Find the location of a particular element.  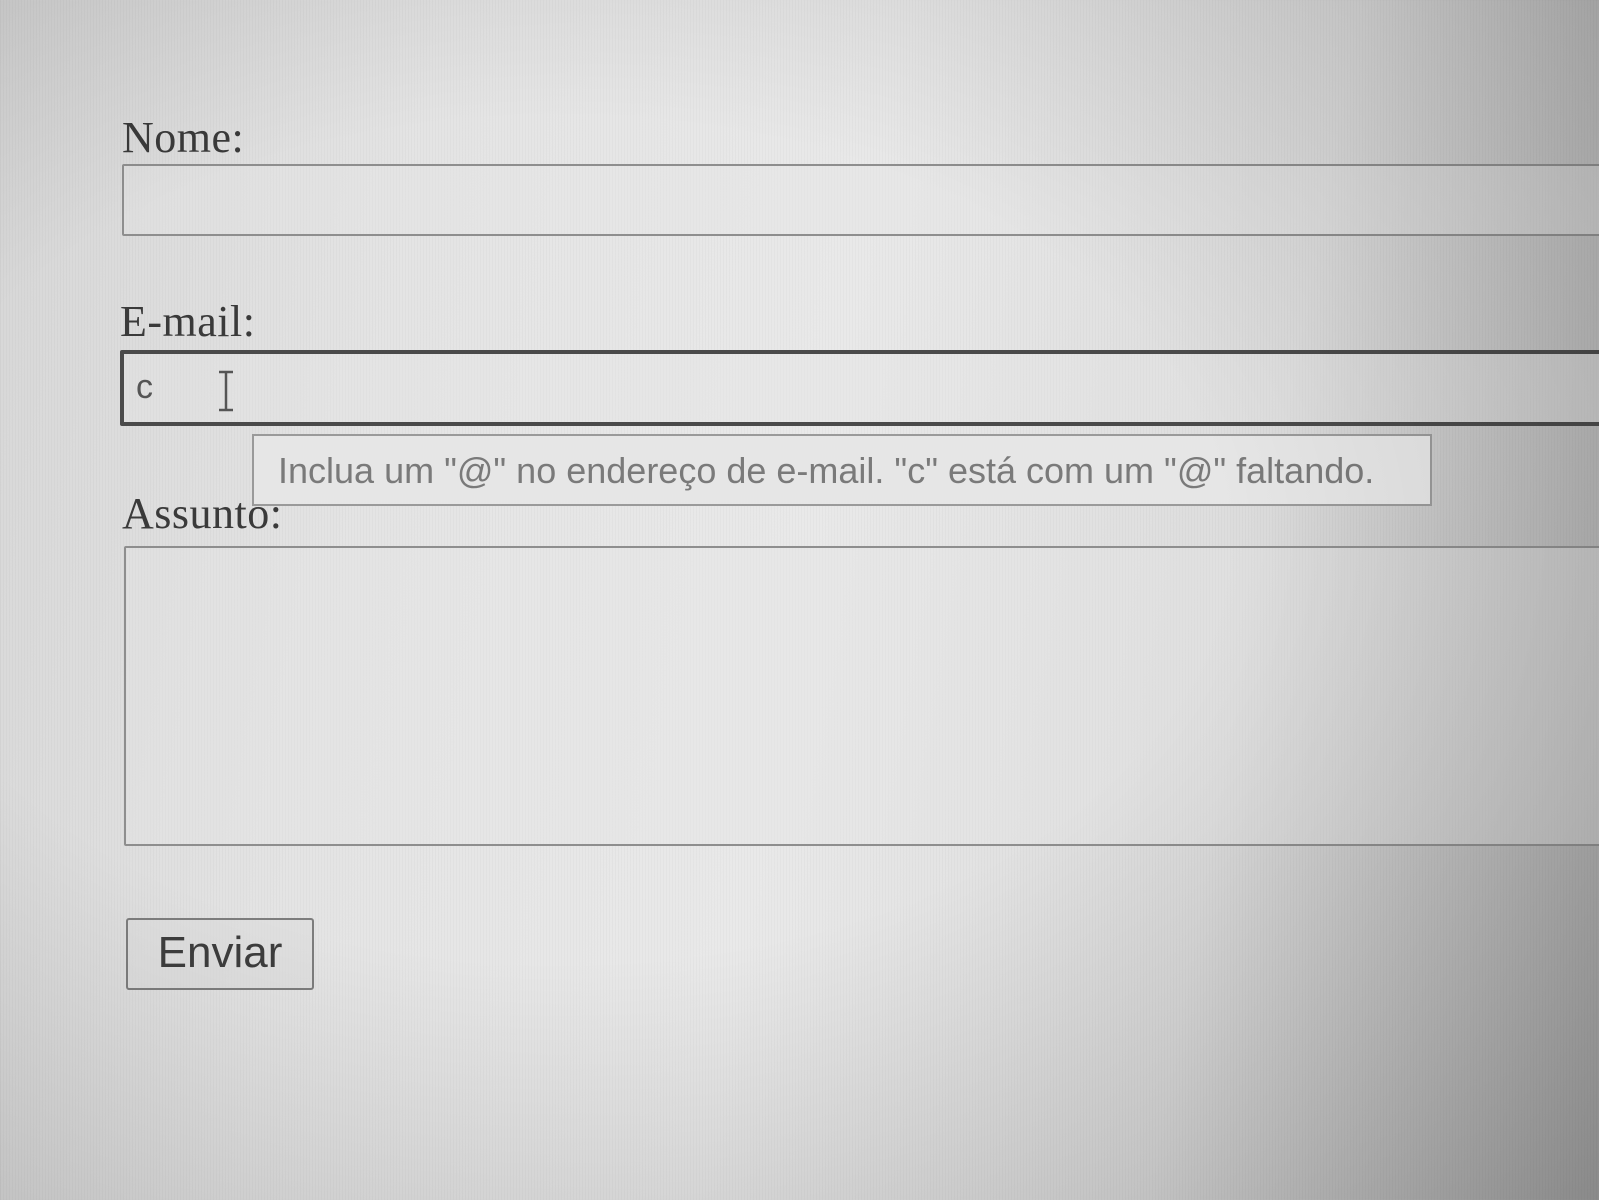

email-label: E-mail: is located at coordinates (188, 321).